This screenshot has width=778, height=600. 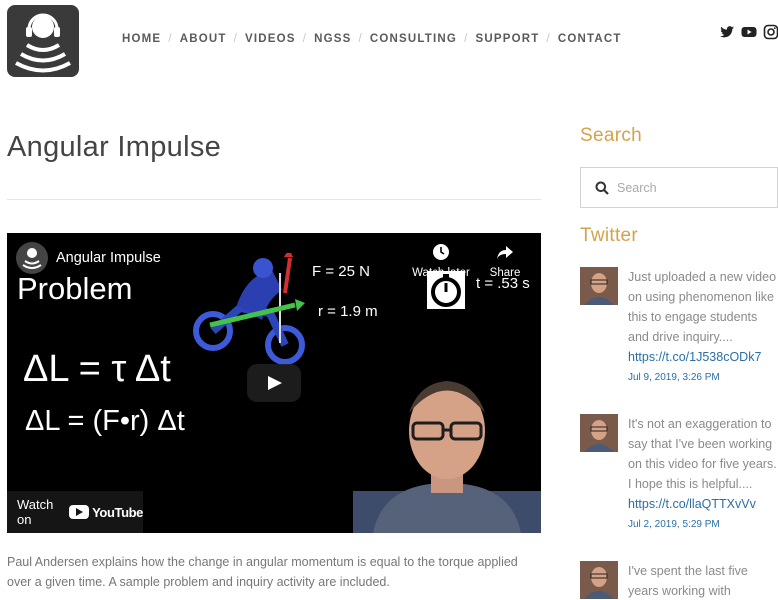 I want to click on search-icon, so click(x=602, y=188).